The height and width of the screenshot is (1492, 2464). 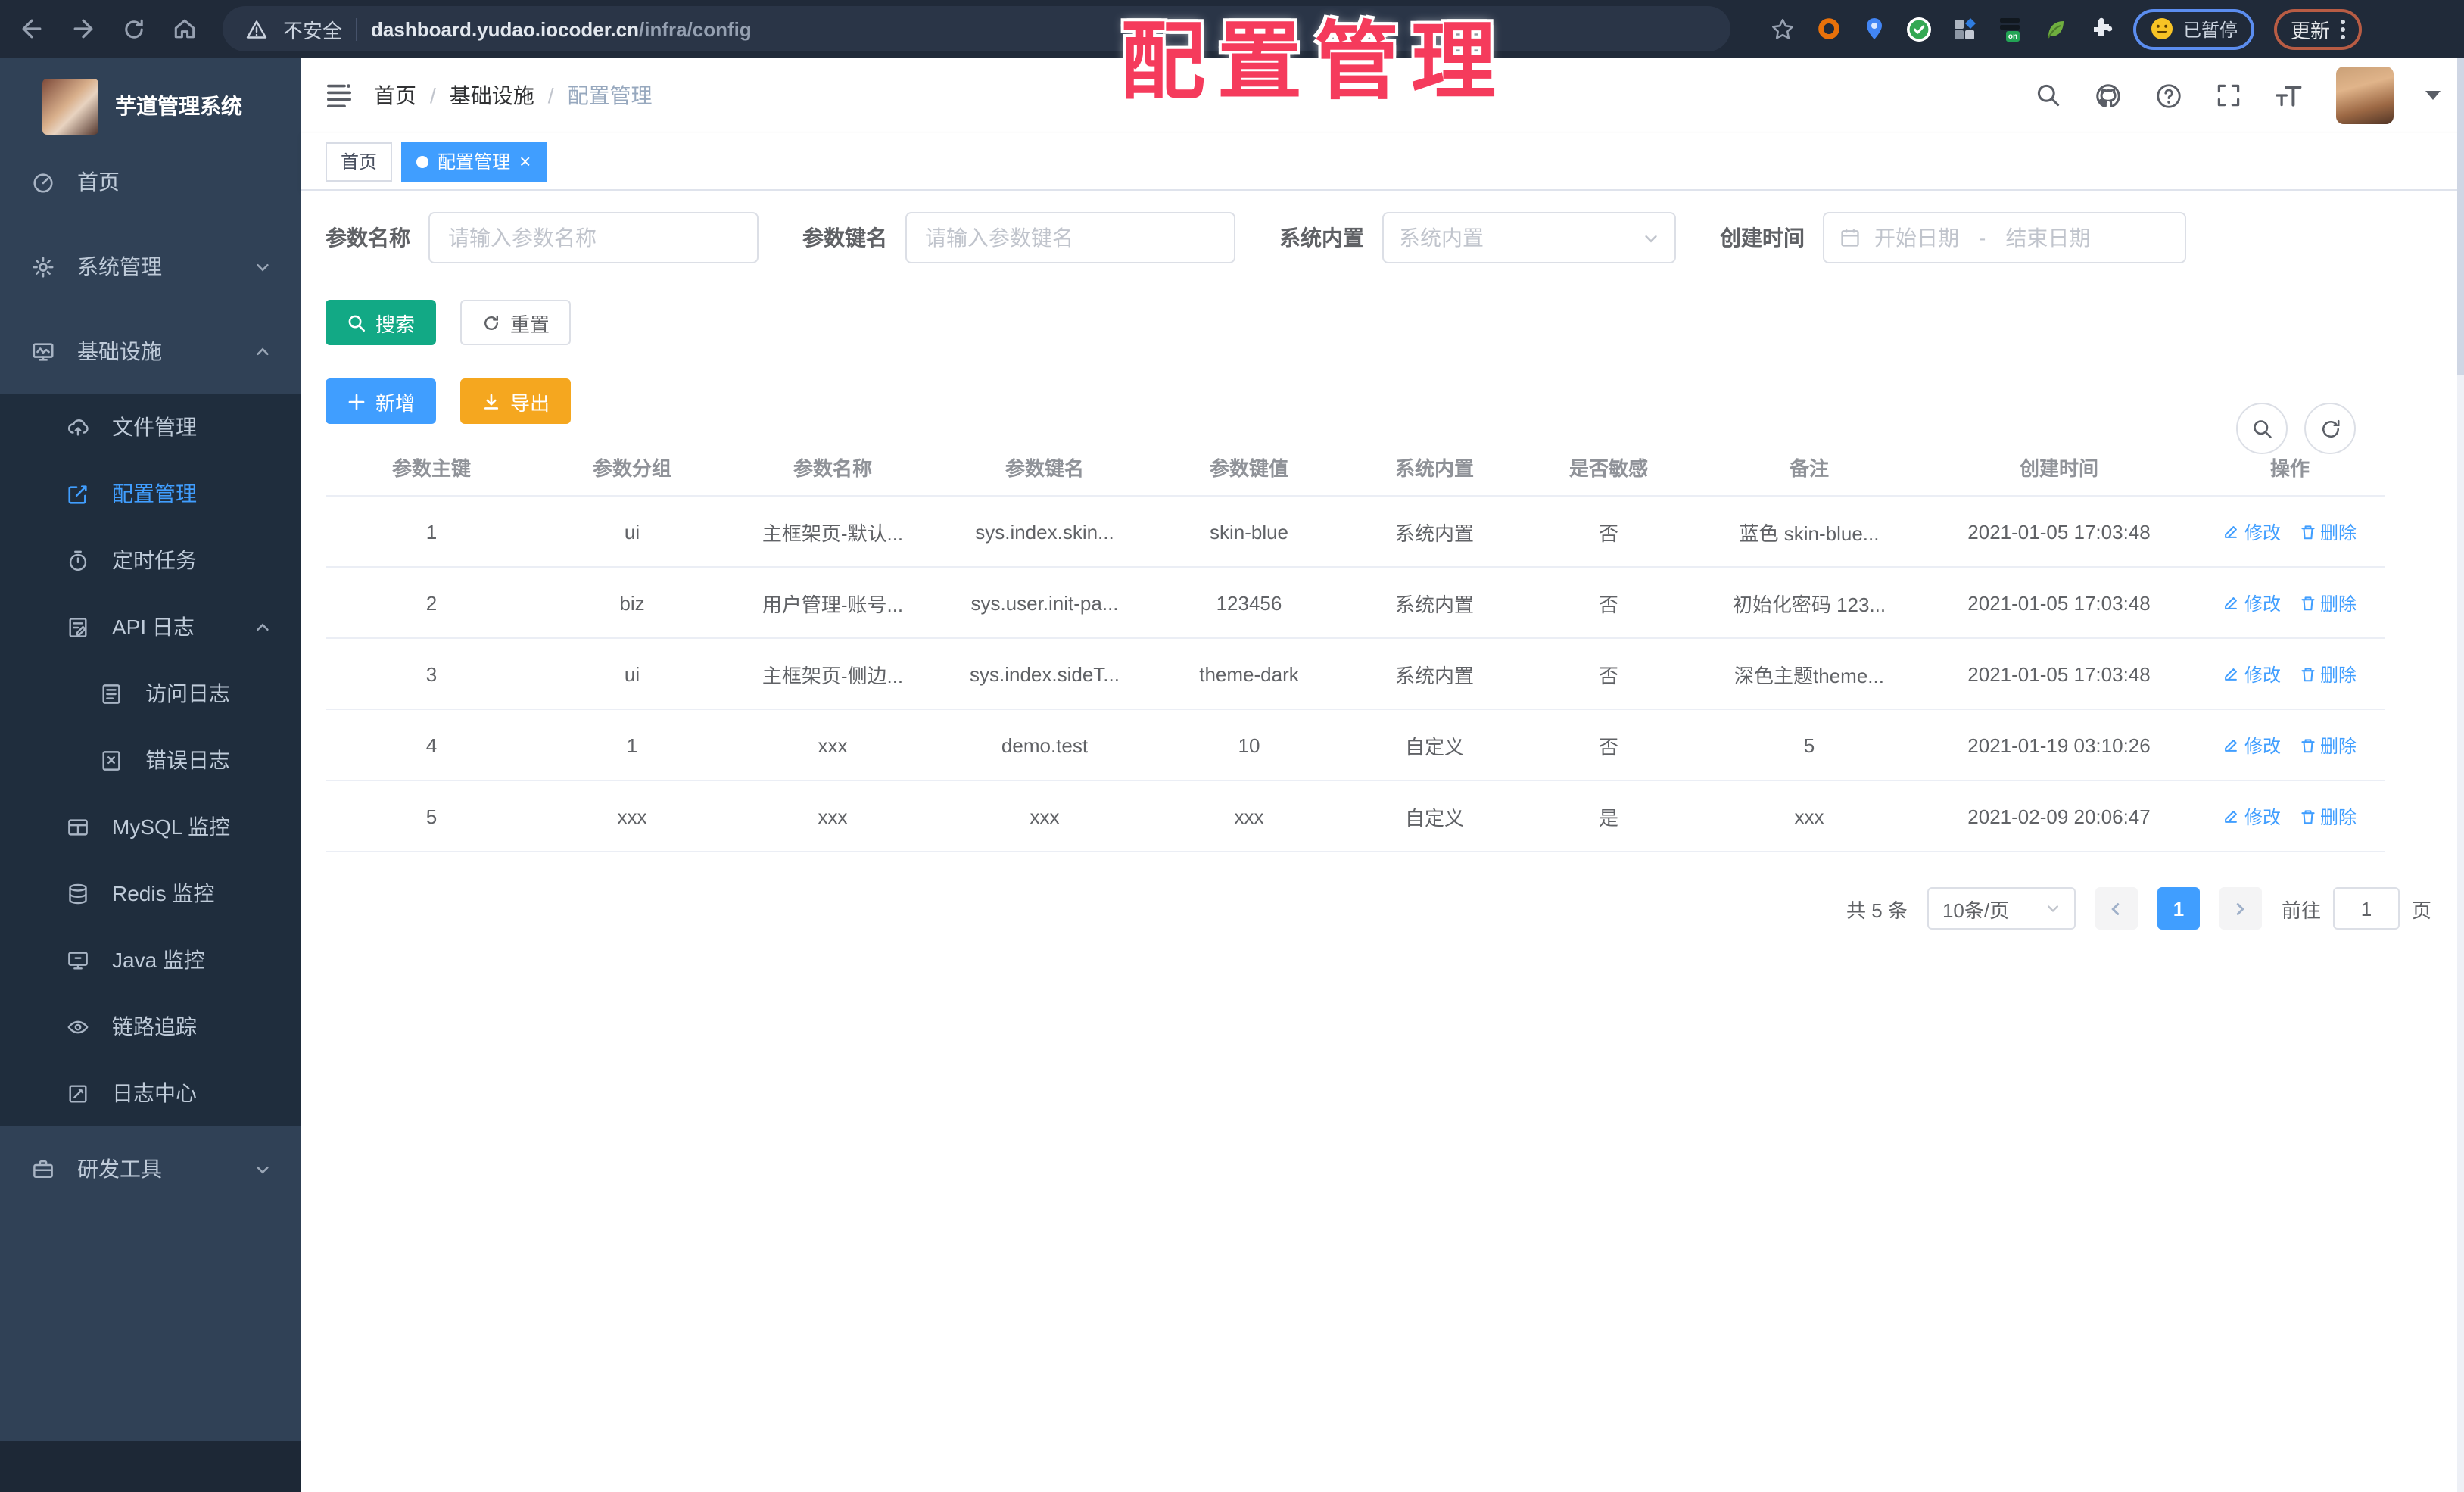 I want to click on chevron-down-icon, so click(x=1651, y=238).